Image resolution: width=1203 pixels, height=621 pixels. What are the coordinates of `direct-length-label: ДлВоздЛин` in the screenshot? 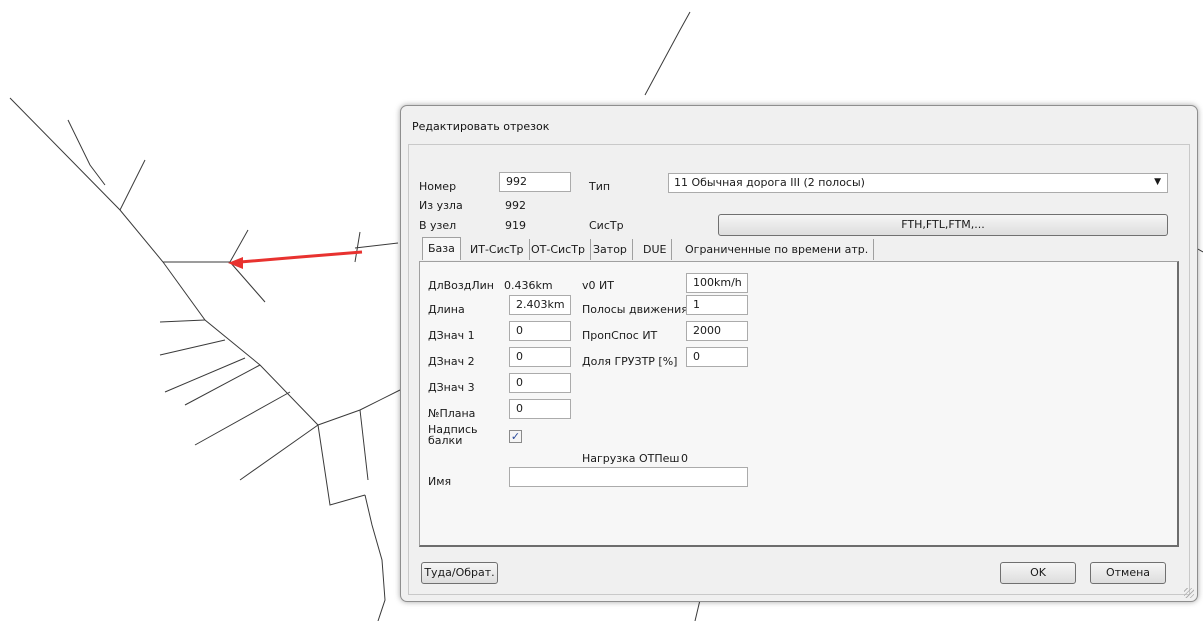 It's located at (461, 285).